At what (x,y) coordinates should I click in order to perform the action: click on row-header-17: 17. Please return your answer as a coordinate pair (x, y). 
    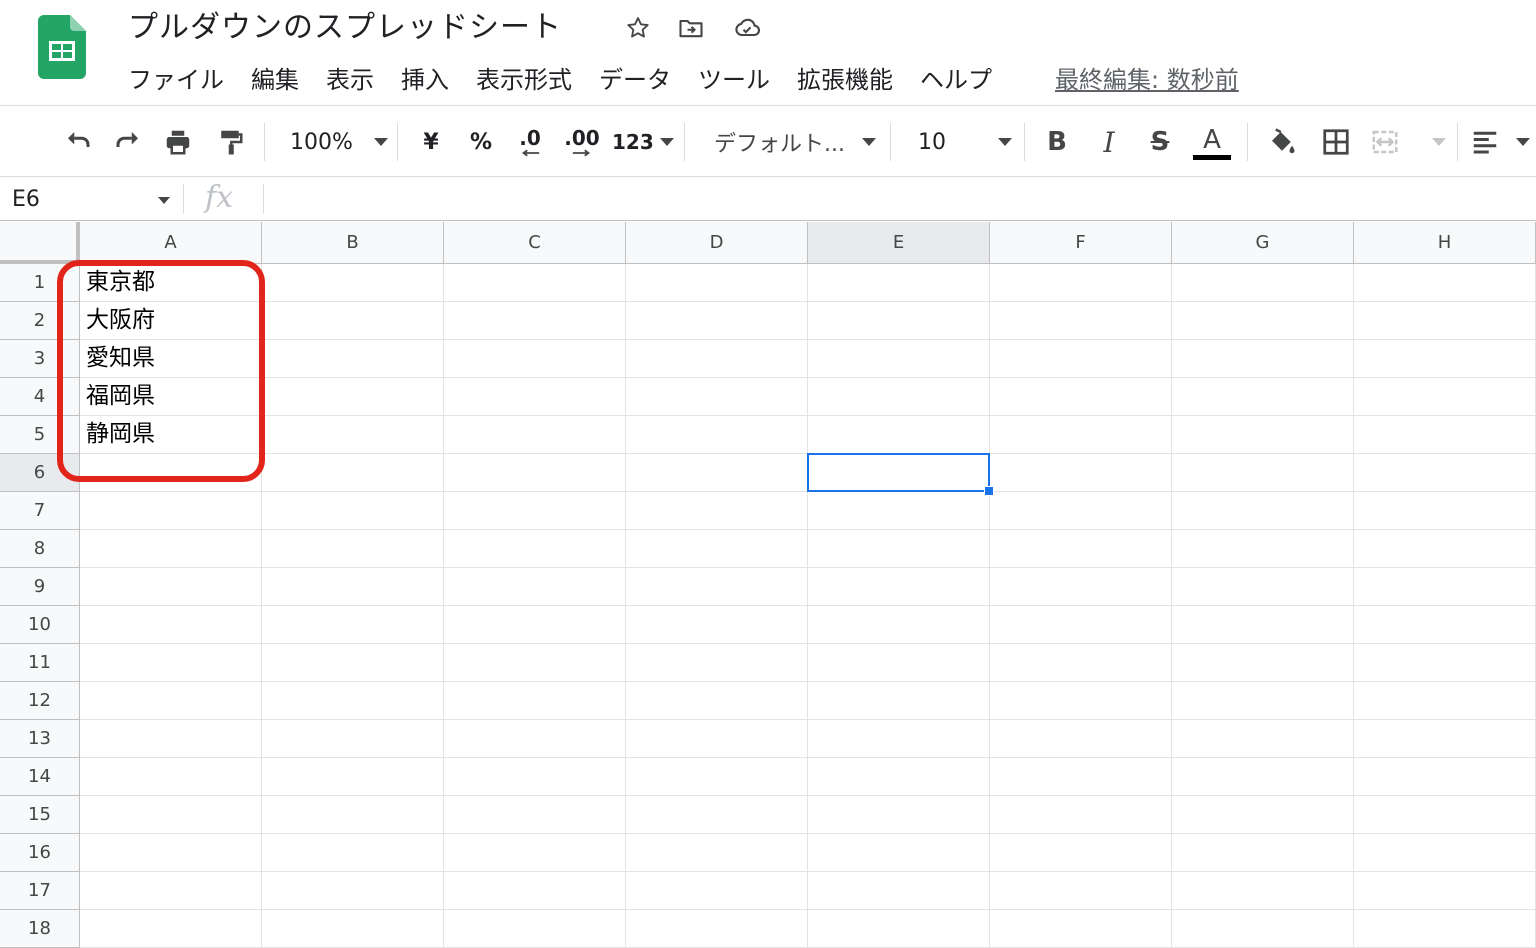
    Looking at the image, I should click on (40, 891).